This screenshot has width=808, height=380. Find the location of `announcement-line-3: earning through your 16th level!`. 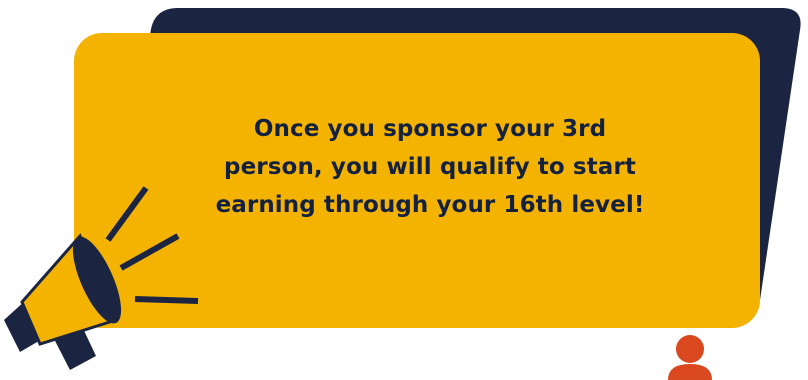

announcement-line-3: earning through your 16th level! is located at coordinates (430, 205).